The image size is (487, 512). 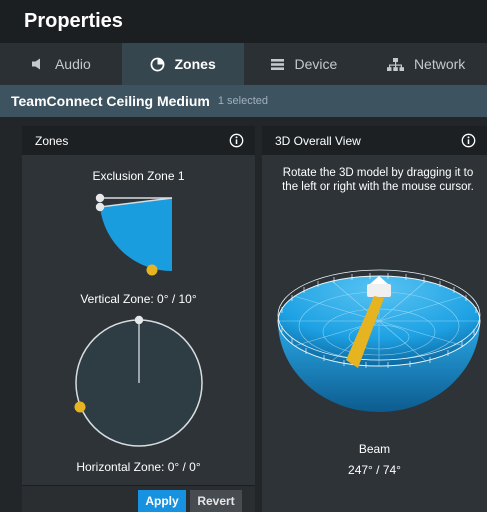 What do you see at coordinates (140, 384) in the screenshot?
I see `horizontal-zone-editor` at bounding box center [140, 384].